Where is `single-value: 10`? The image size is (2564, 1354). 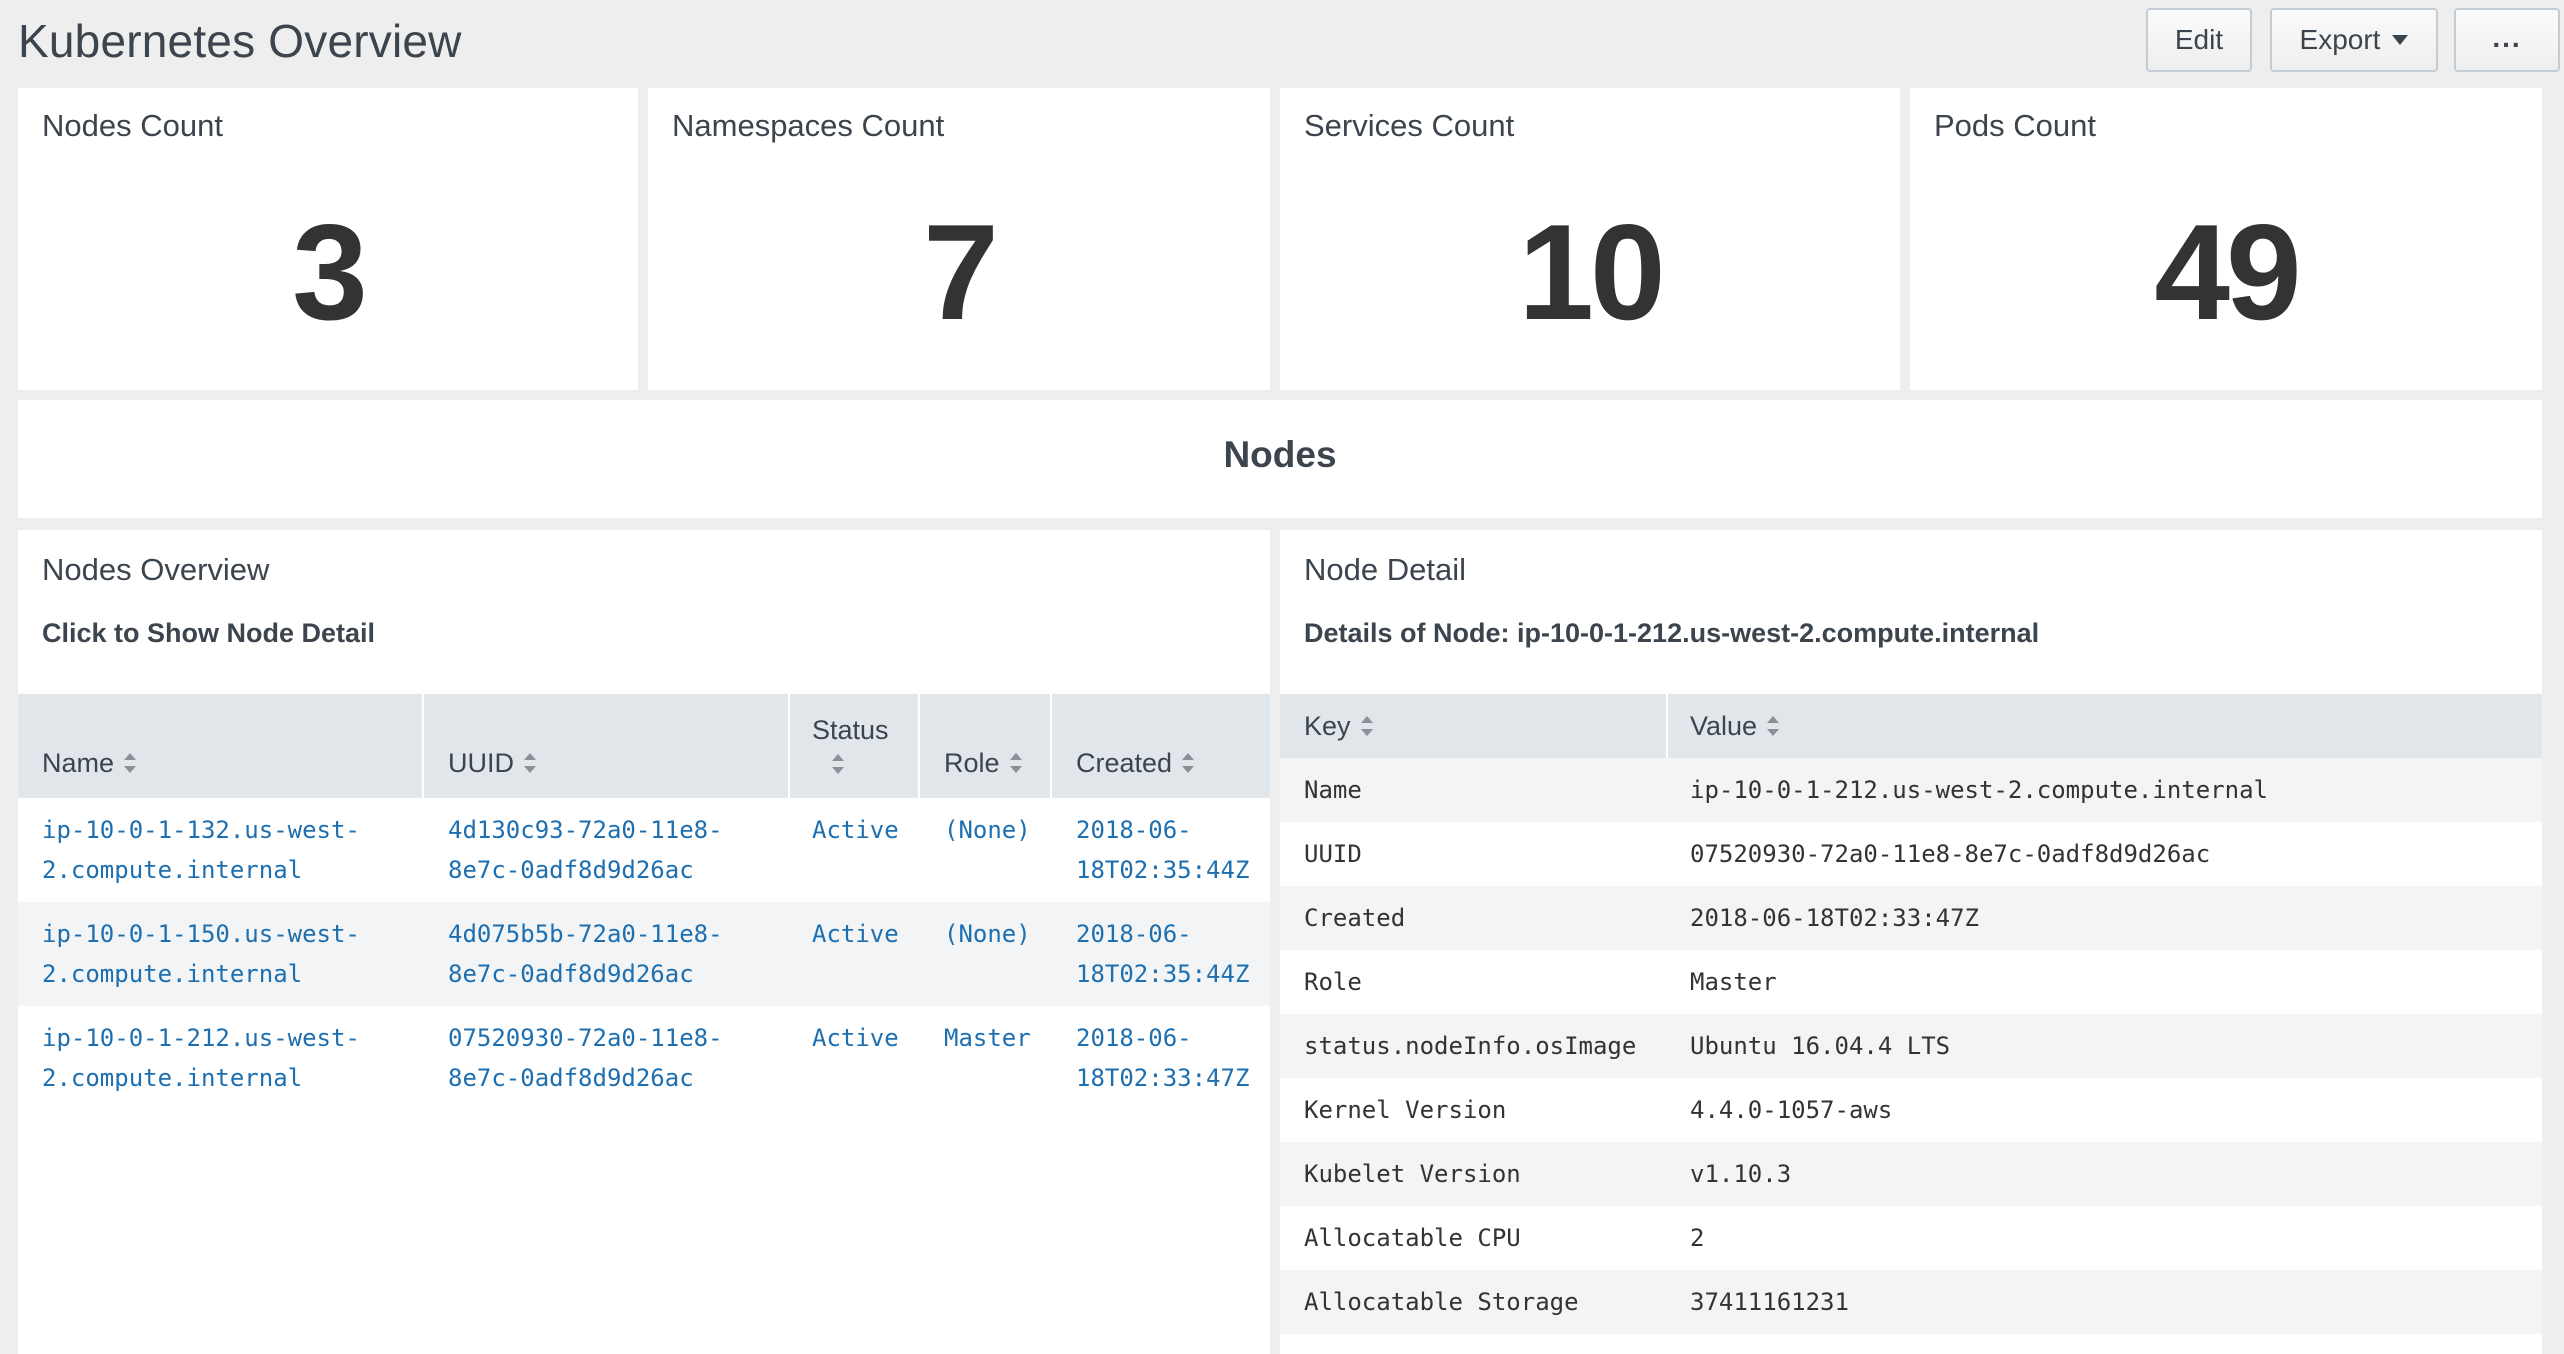 single-value: 10 is located at coordinates (1590, 272).